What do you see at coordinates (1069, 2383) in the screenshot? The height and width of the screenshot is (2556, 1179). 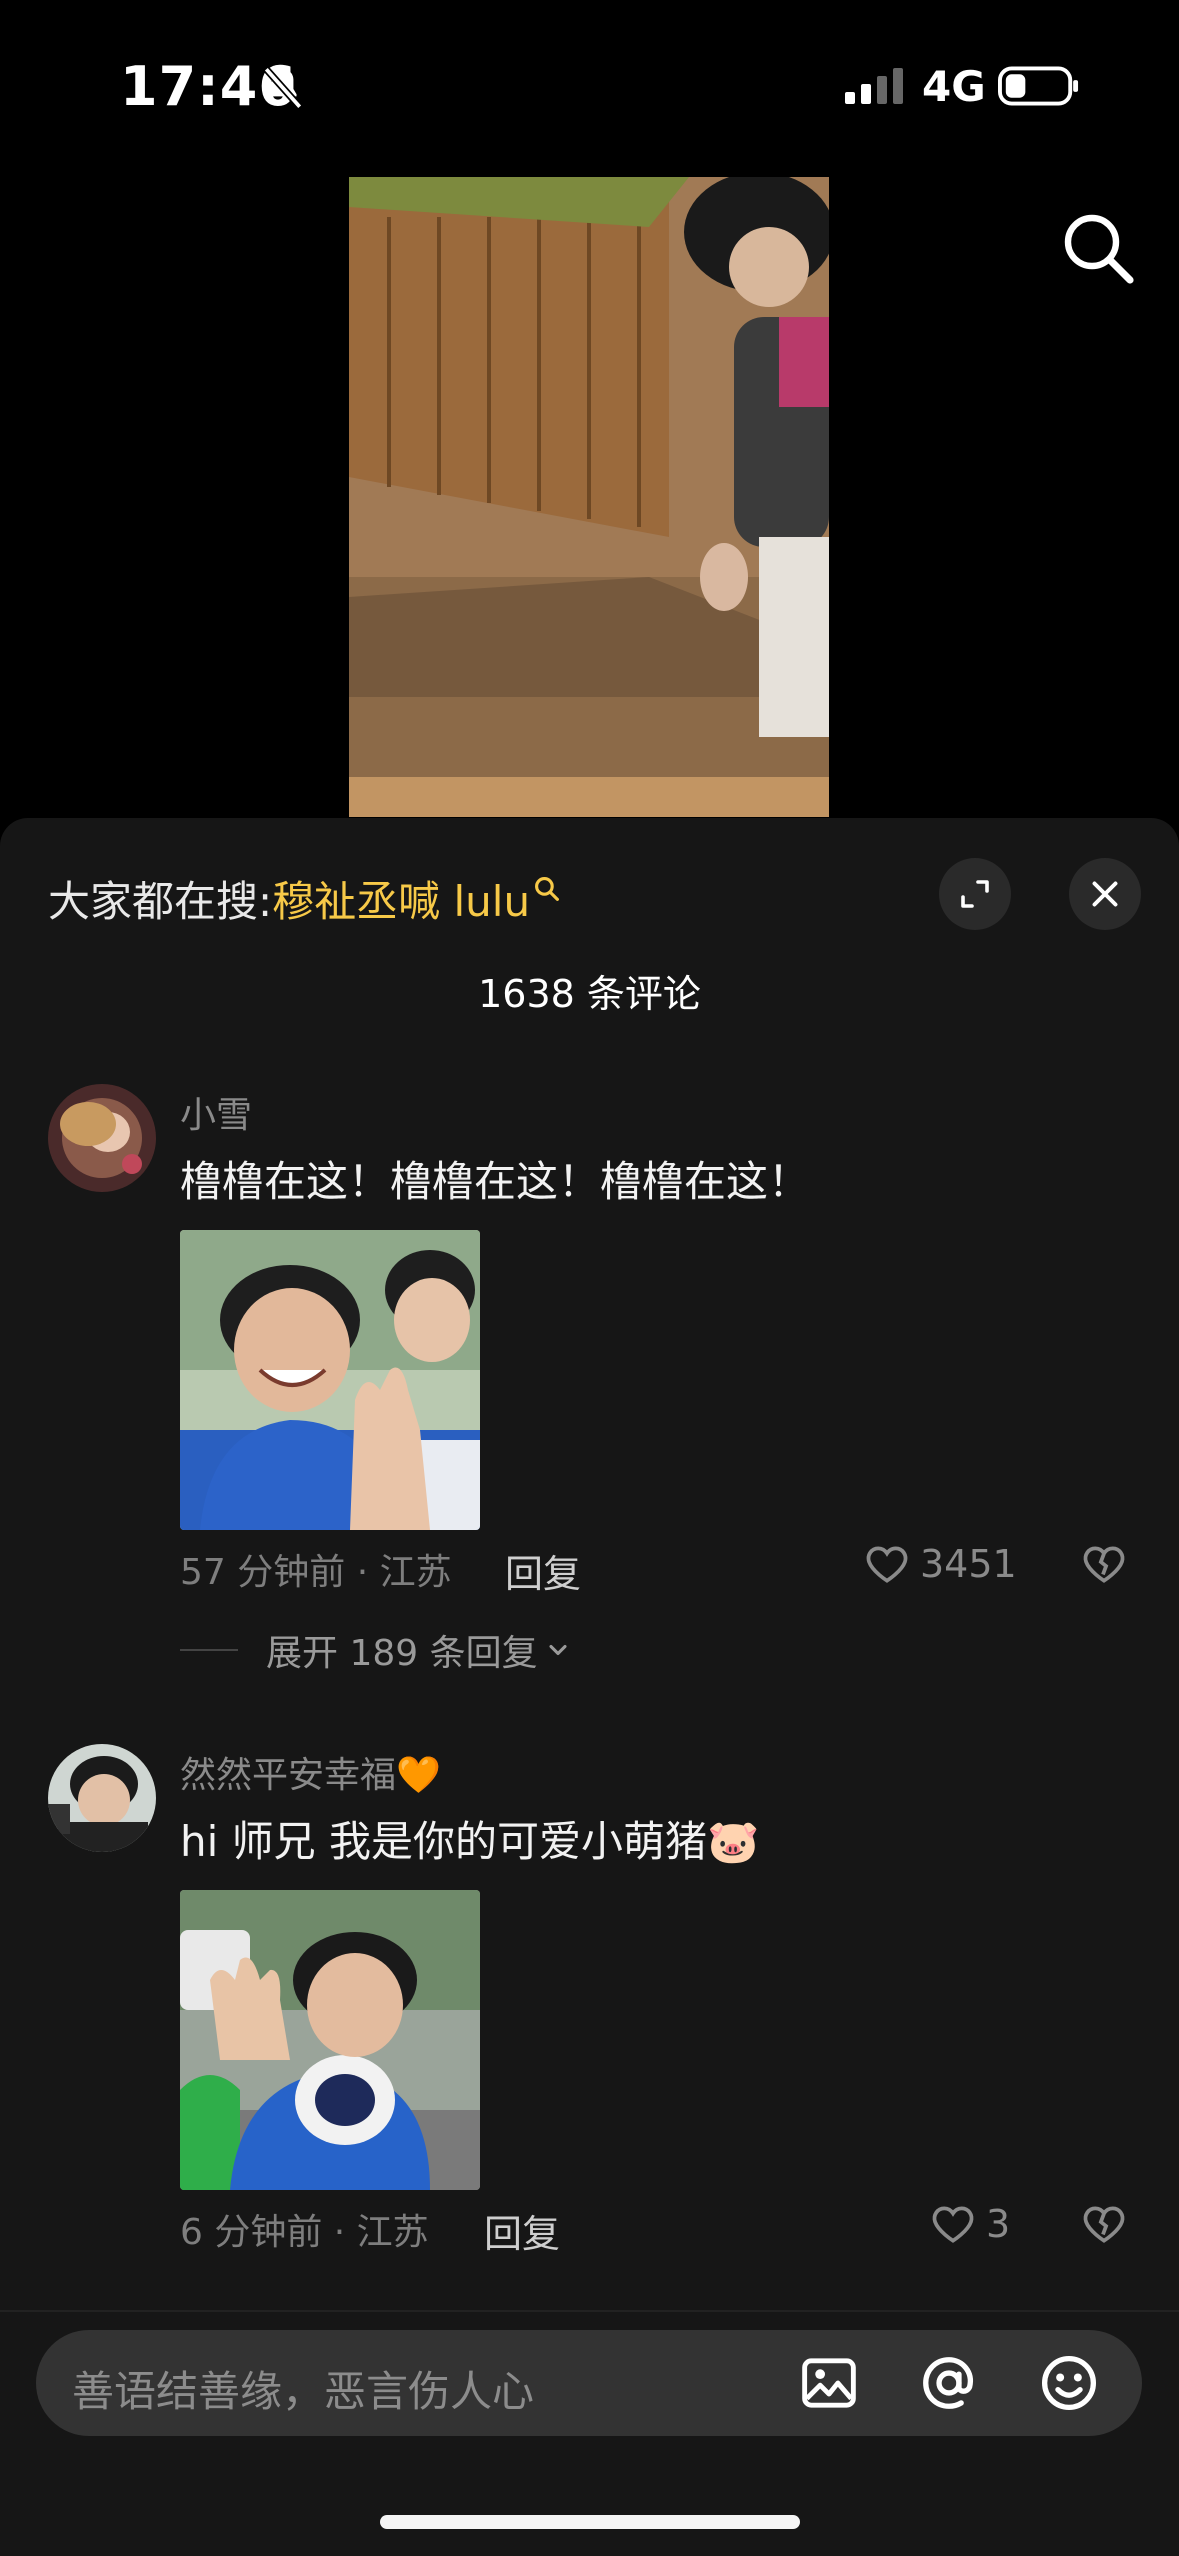 I see `emoji-icon` at bounding box center [1069, 2383].